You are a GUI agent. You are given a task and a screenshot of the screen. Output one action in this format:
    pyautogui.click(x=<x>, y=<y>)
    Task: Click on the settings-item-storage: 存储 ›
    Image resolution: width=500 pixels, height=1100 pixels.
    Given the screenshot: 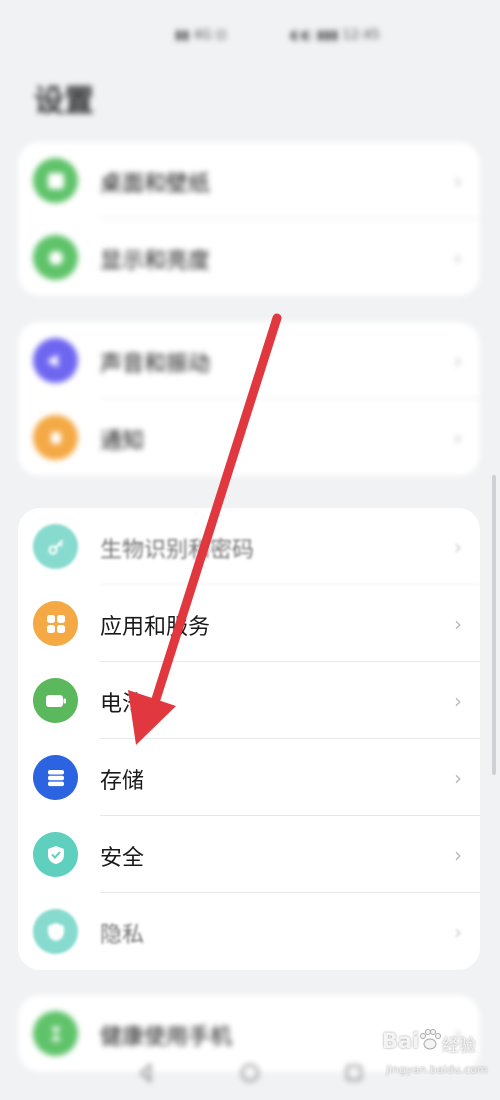 What is the action you would take?
    pyautogui.click(x=249, y=777)
    